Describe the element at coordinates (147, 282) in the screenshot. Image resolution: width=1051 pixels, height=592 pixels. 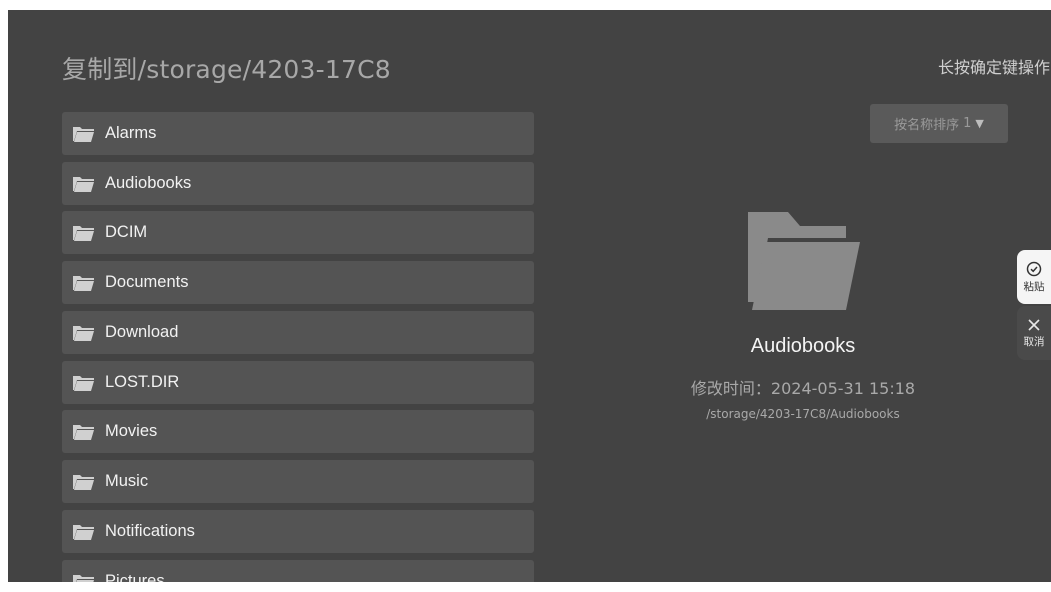
I see `folder-label: Documents` at that location.